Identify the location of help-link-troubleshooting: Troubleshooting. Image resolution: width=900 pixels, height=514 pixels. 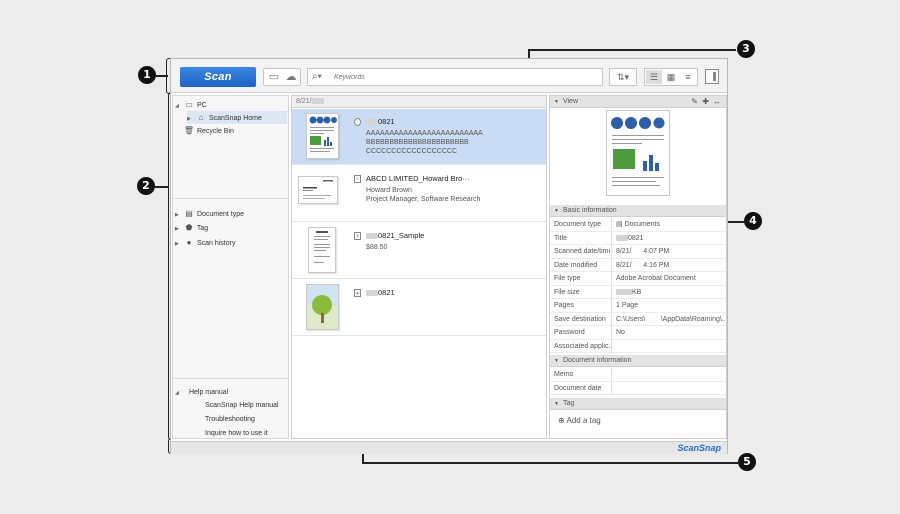
(246, 419).